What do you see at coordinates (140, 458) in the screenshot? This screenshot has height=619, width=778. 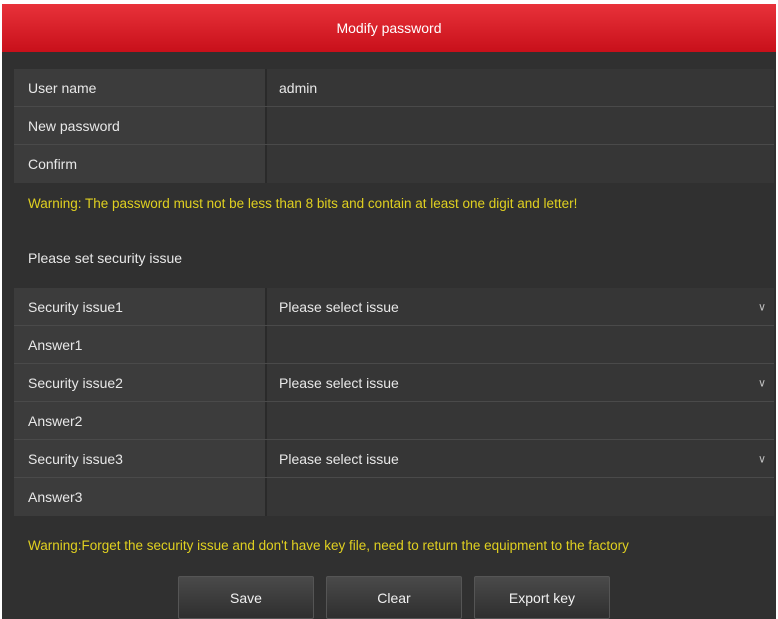 I see `security-issue-label: Security issue3` at bounding box center [140, 458].